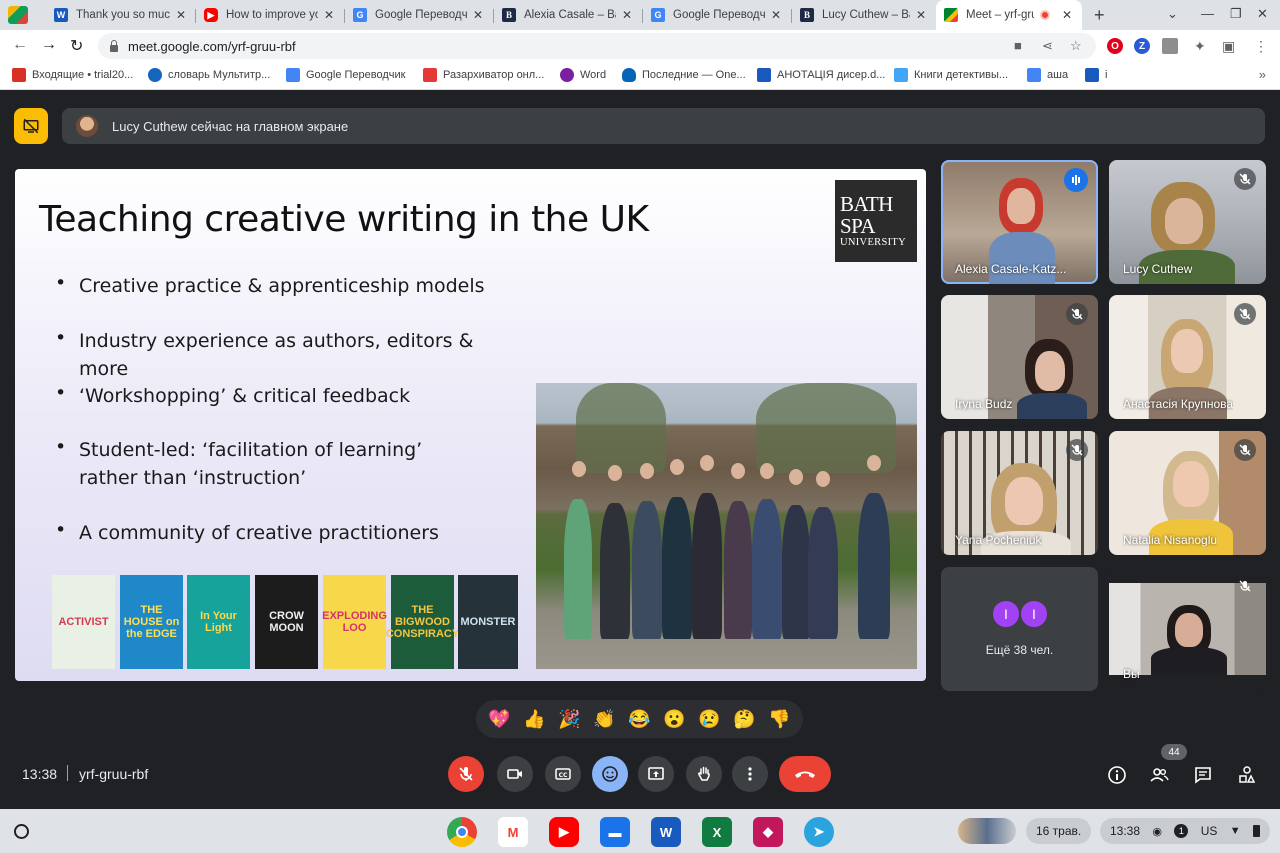 The image size is (1280, 853). What do you see at coordinates (750, 774) in the screenshot?
I see `more-options-button` at bounding box center [750, 774].